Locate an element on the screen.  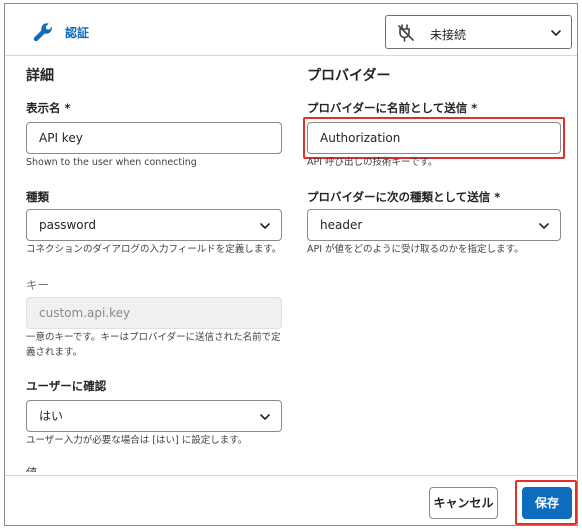
type-select: password is located at coordinates (154, 225).